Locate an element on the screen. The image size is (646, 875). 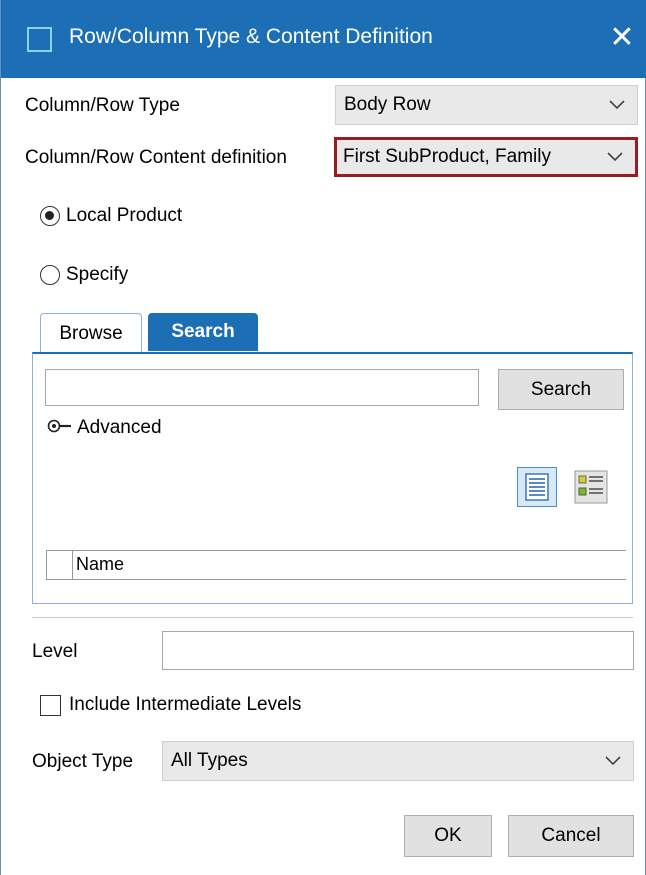
include-intermediate-checkbox: Include Intermediate Levels is located at coordinates (170, 705).